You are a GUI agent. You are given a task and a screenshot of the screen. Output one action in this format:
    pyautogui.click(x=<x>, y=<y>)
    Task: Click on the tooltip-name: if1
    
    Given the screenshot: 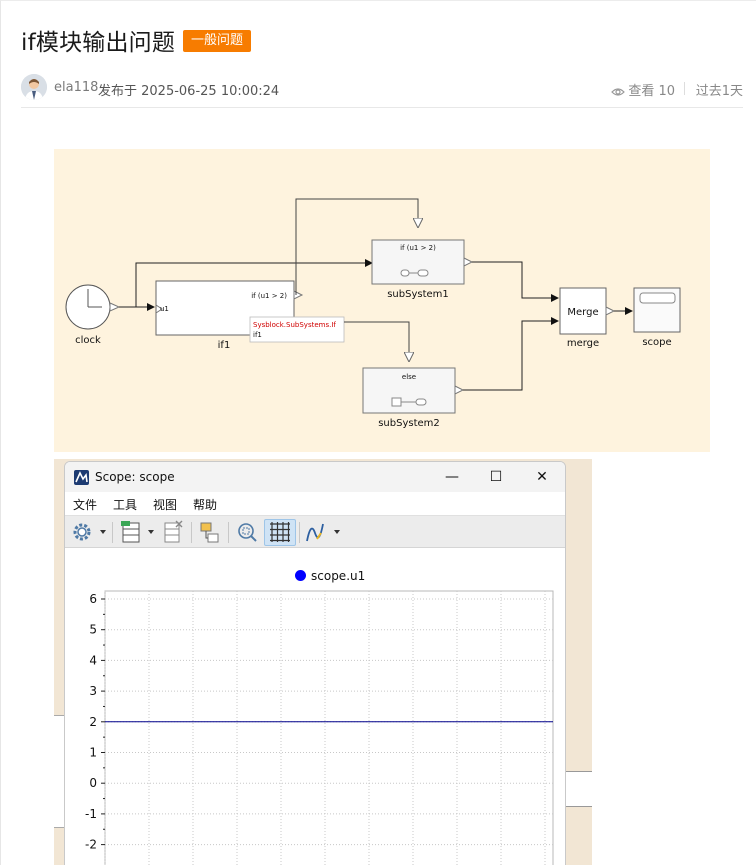 What is the action you would take?
    pyautogui.click(x=257, y=335)
    